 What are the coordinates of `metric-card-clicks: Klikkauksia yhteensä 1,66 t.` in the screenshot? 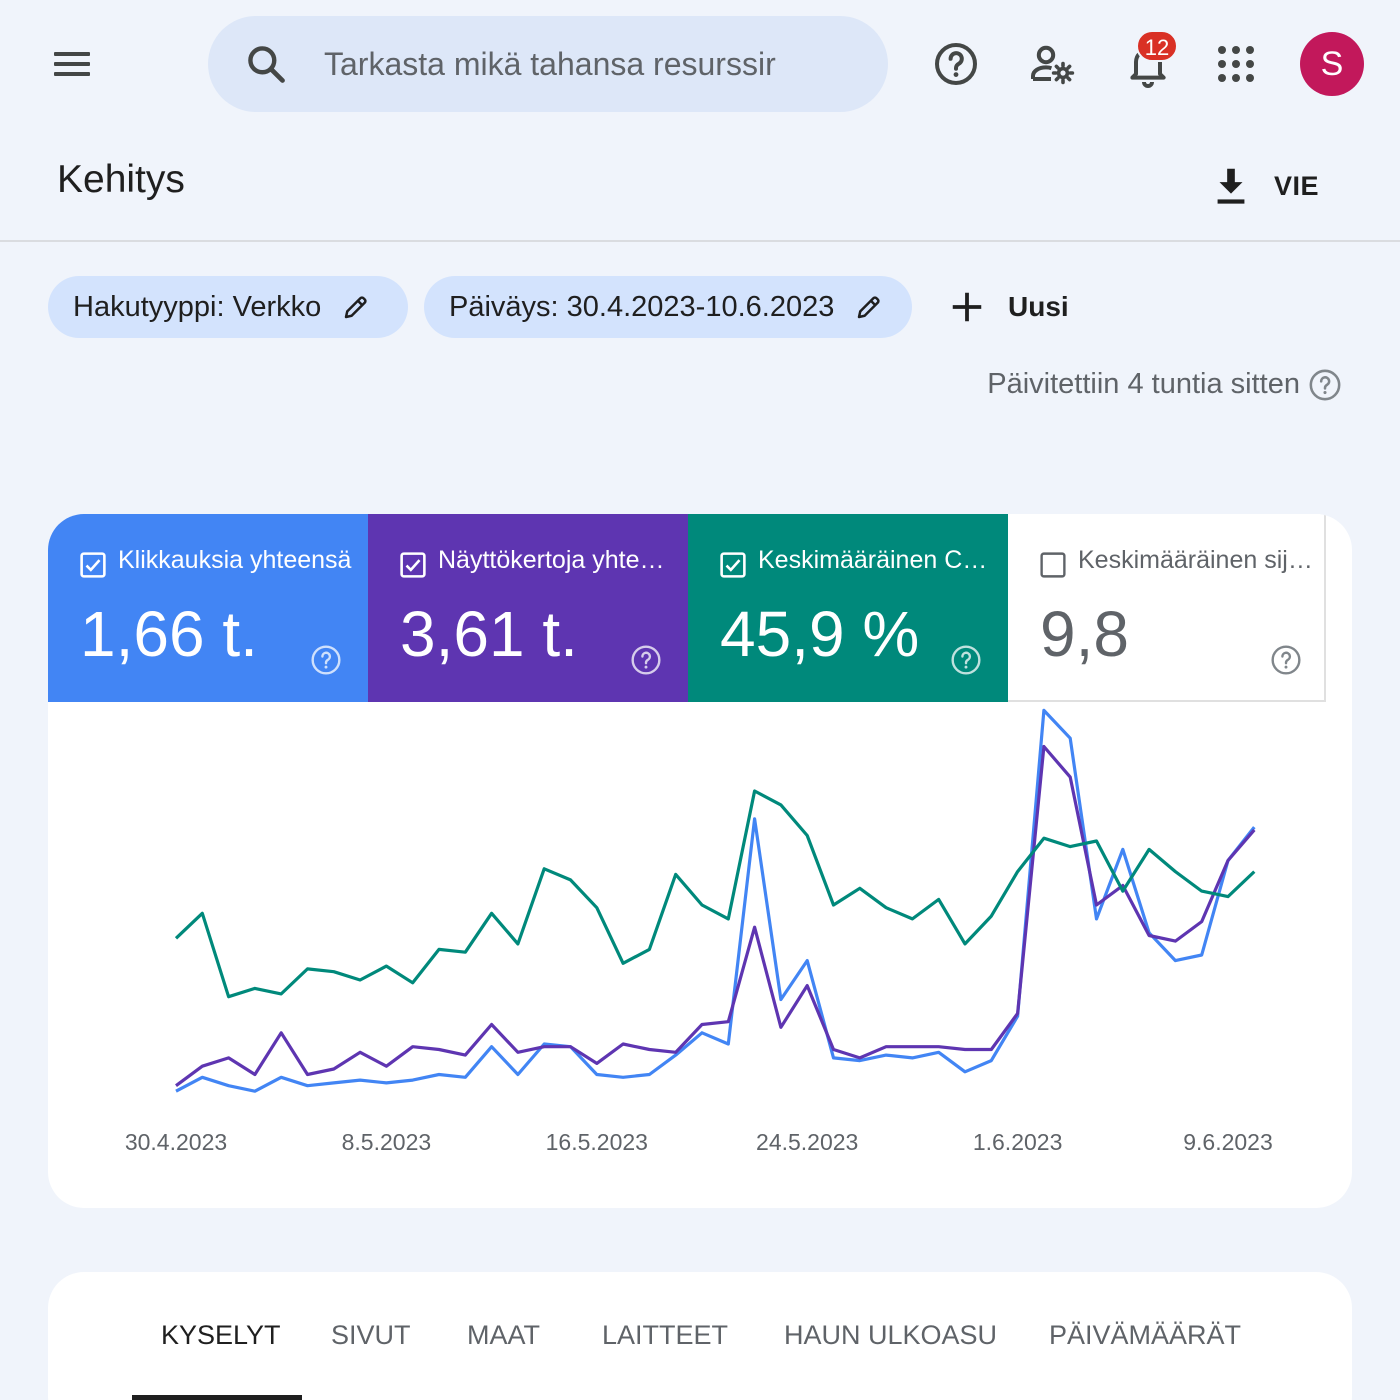 It's located at (208, 608).